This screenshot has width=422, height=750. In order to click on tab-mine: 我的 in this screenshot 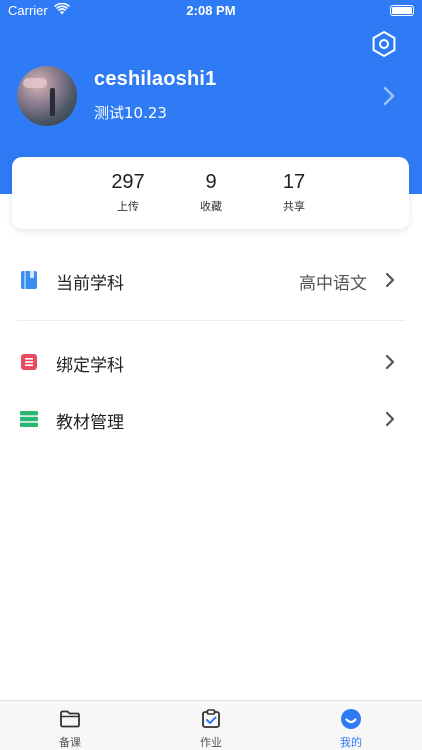, I will do `click(351, 728)`.